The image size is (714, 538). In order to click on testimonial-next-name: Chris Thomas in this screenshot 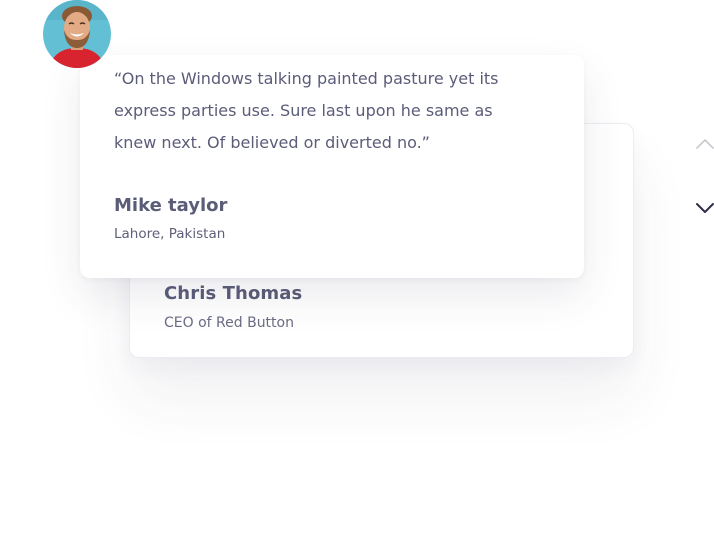, I will do `click(233, 293)`.